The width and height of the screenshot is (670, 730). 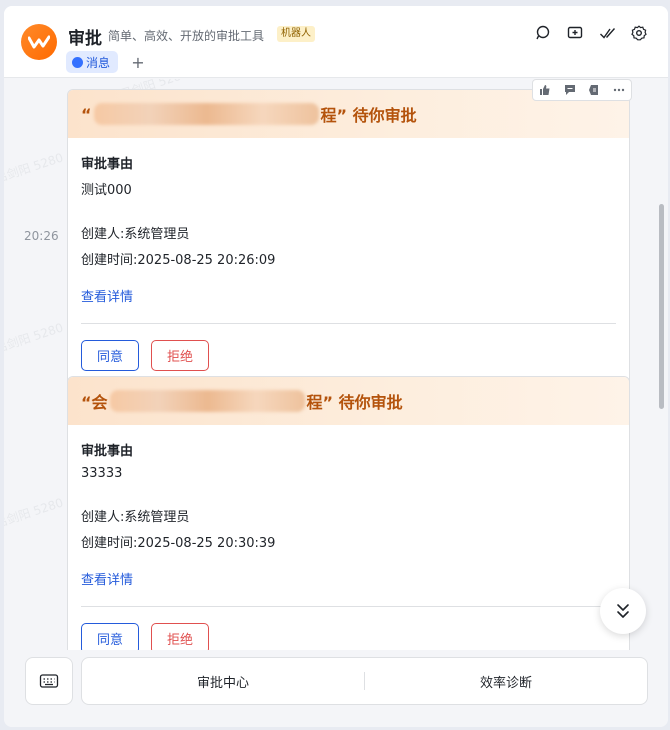 I want to click on tab-messages-label: 消息, so click(x=98, y=62).